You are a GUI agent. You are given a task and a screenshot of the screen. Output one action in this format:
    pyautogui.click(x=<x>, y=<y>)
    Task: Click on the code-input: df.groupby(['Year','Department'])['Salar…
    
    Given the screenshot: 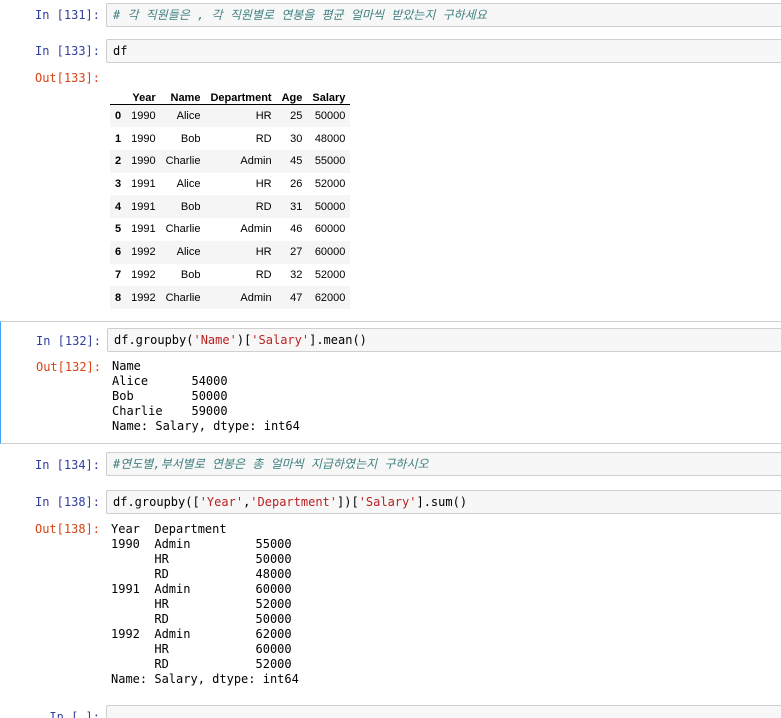 What is the action you would take?
    pyautogui.click(x=443, y=502)
    